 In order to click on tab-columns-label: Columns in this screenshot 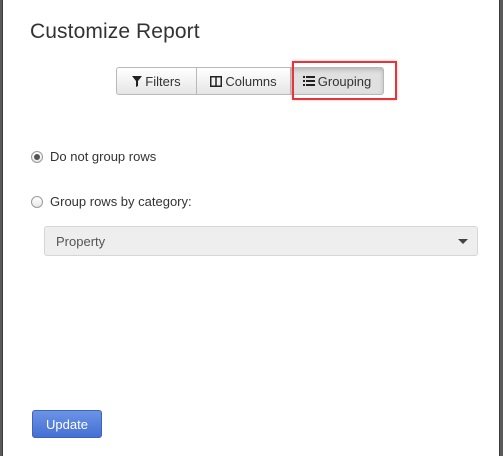, I will do `click(251, 81)`.